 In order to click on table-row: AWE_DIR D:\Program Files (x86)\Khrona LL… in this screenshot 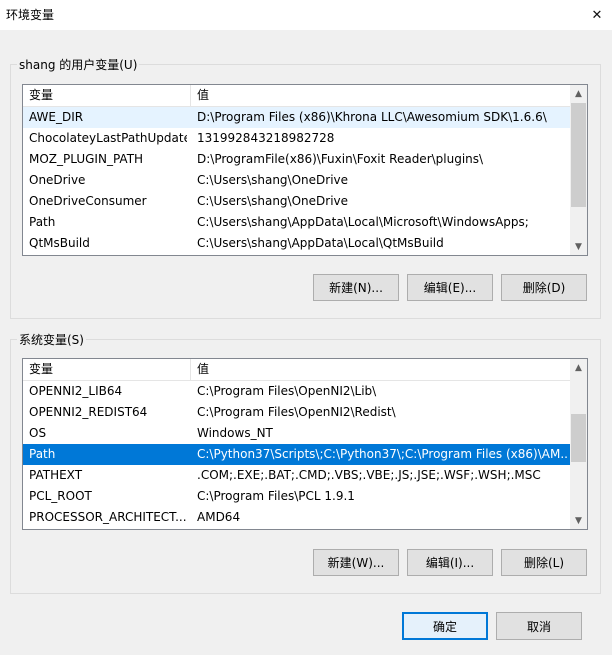, I will do `click(296, 117)`.